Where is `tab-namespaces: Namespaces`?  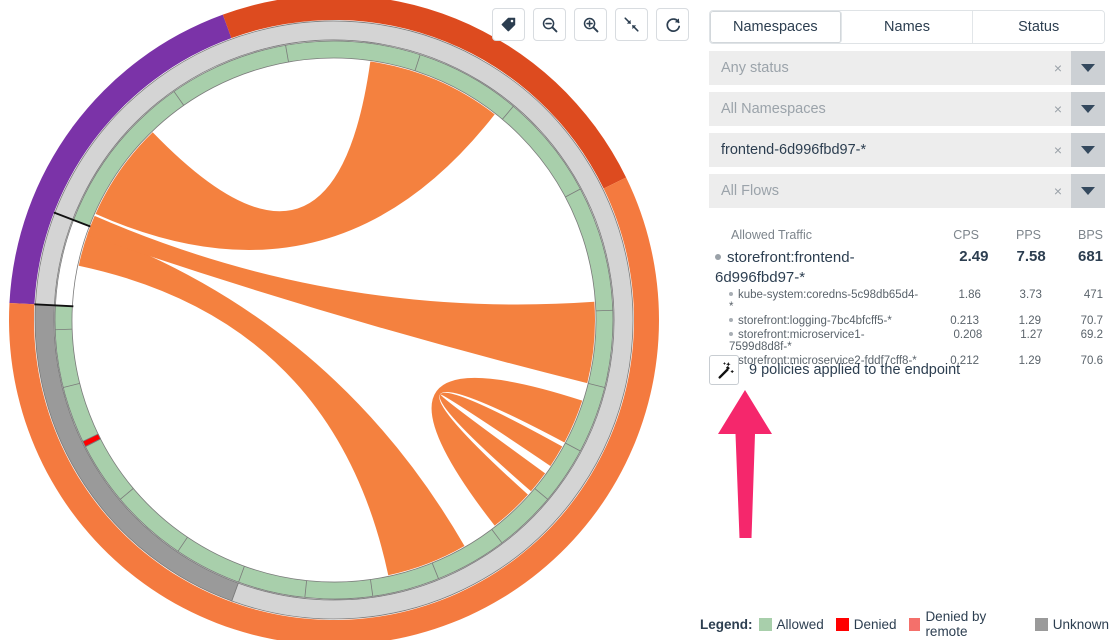 tab-namespaces: Namespaces is located at coordinates (776, 27).